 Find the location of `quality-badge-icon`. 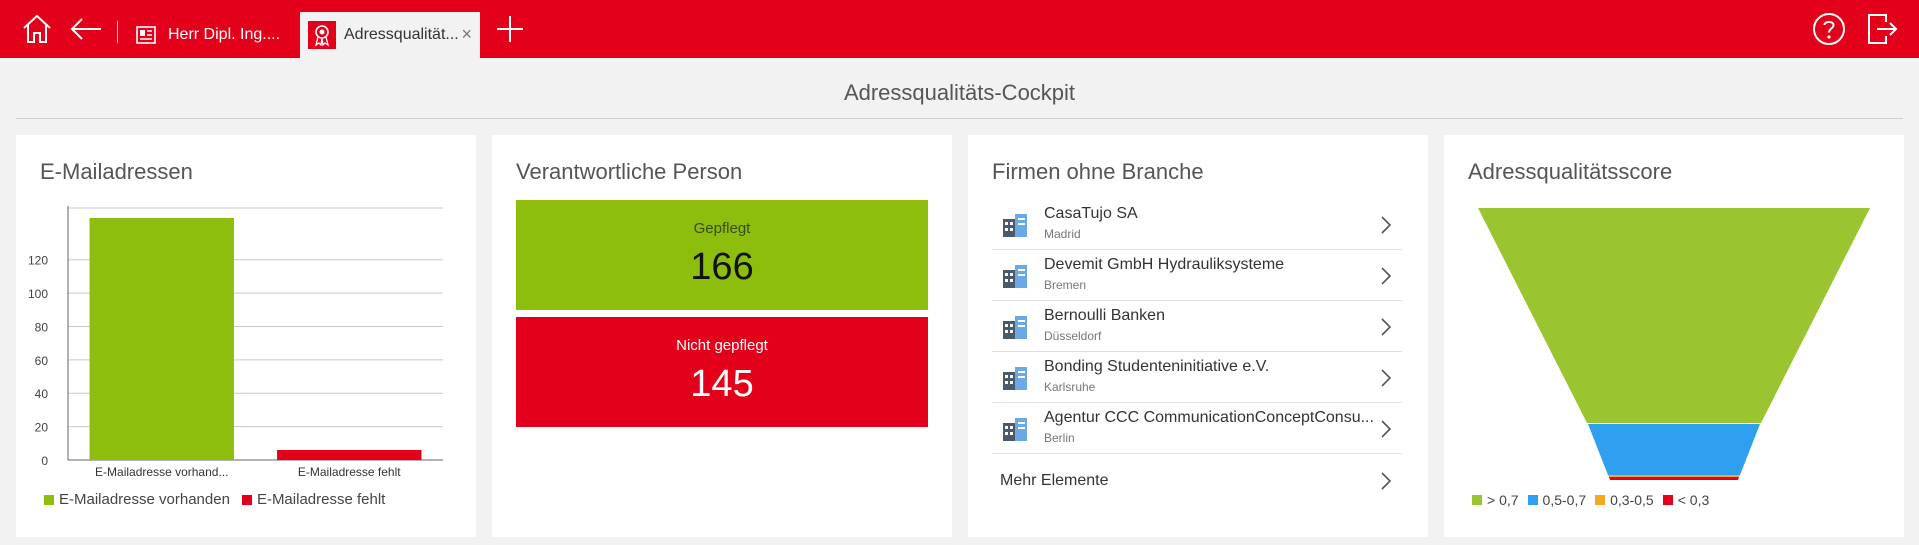

quality-badge-icon is located at coordinates (322, 35).